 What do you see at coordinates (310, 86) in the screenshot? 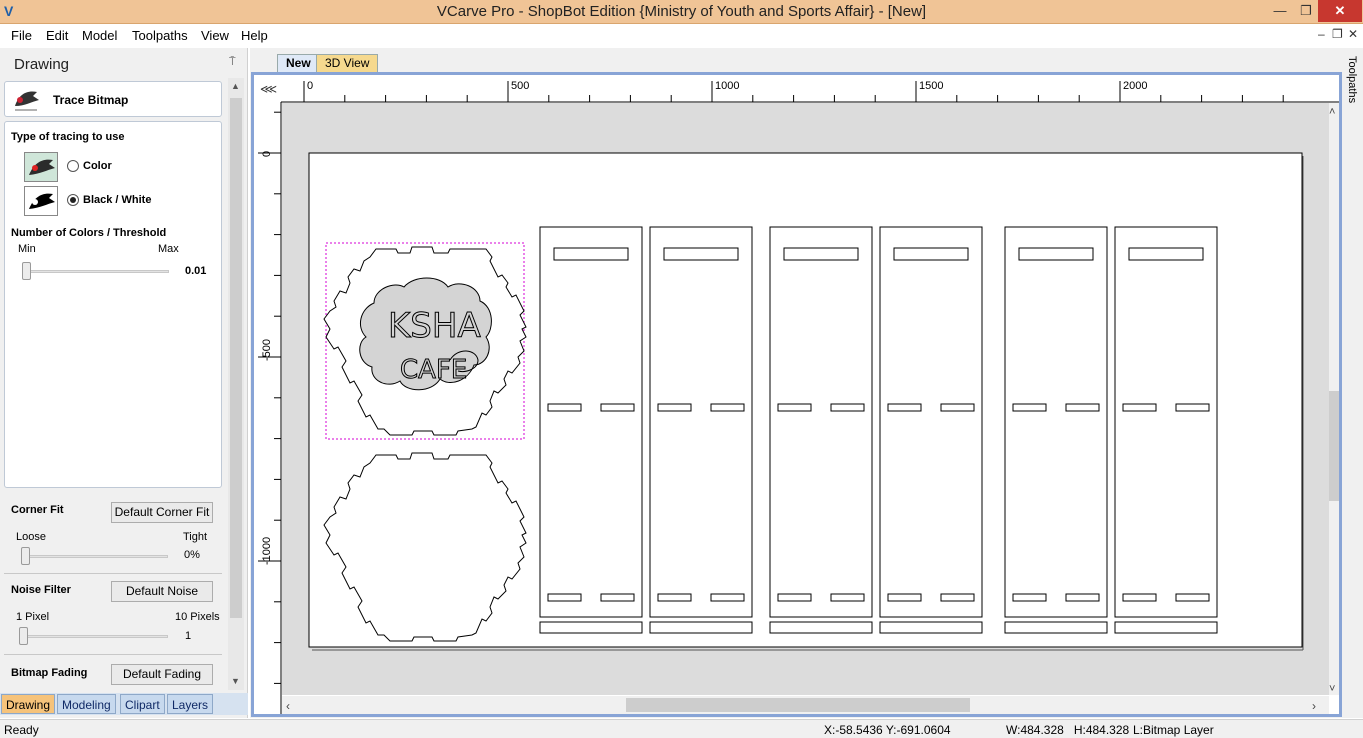
I see `ruler-h-label: 0` at bounding box center [310, 86].